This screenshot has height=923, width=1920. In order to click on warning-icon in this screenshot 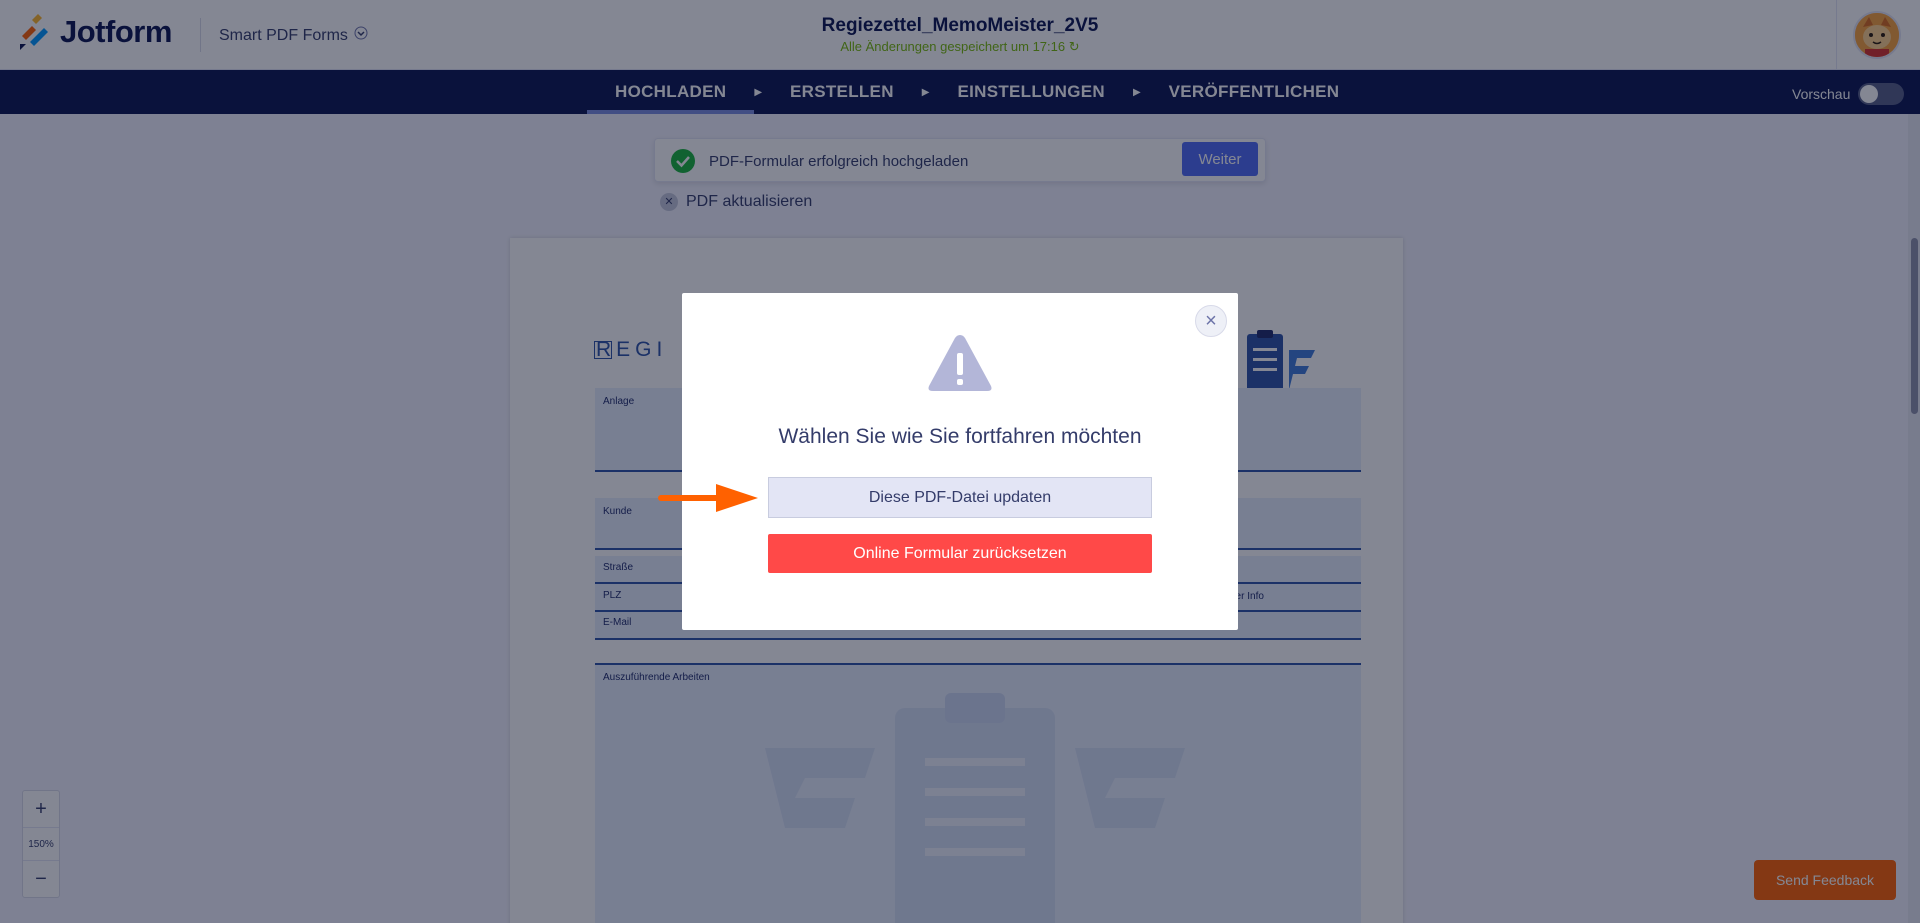, I will do `click(960, 363)`.